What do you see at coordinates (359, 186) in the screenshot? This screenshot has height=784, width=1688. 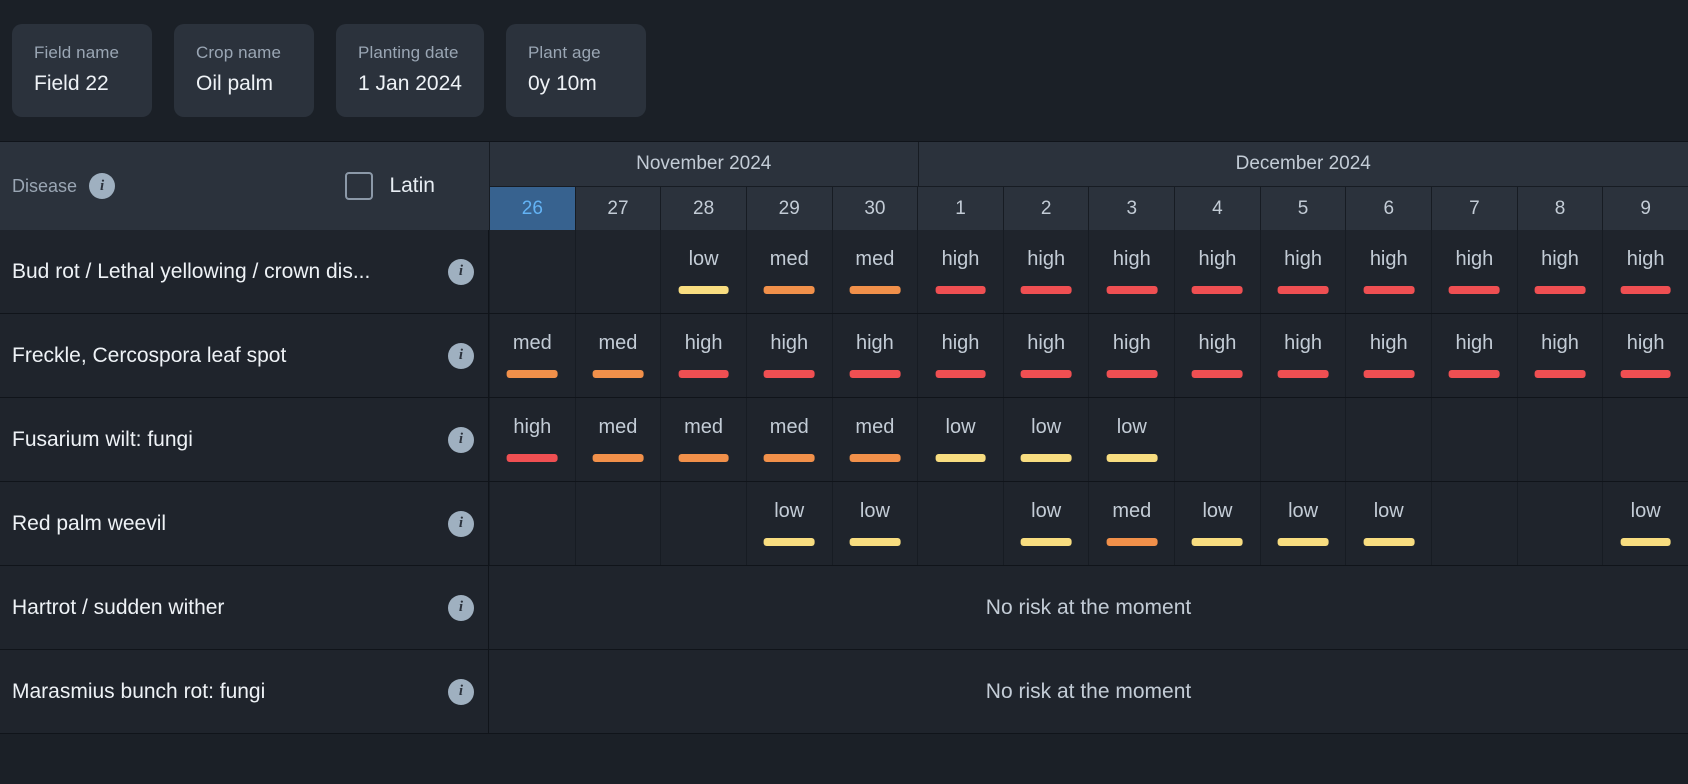 I see `latin-checkbox` at bounding box center [359, 186].